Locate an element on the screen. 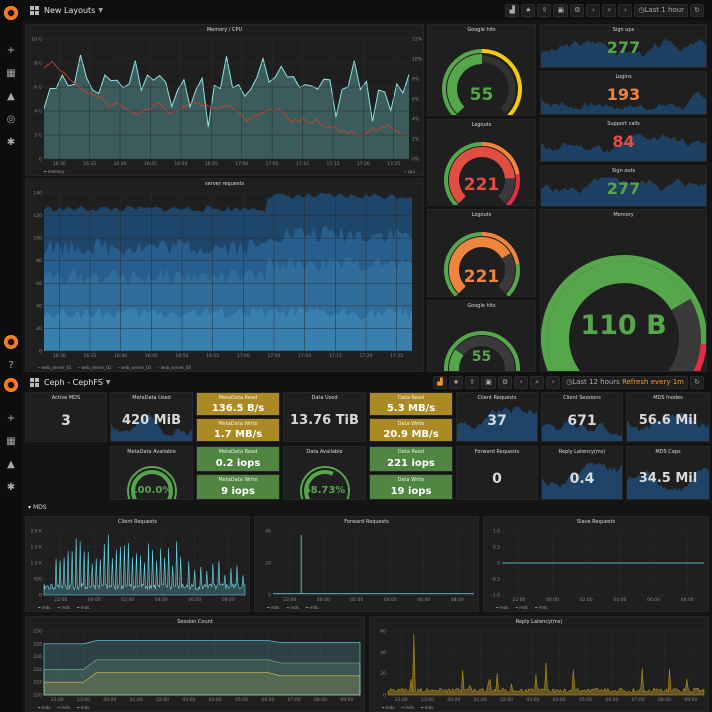 This screenshot has height=712, width=712. explore-icon: ◎ is located at coordinates (11, 119).